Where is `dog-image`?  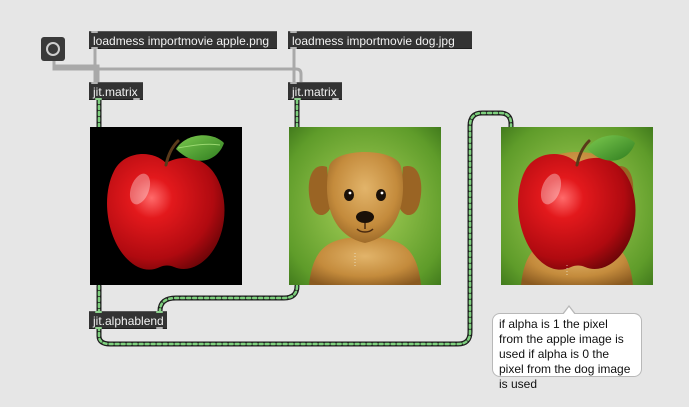
dog-image is located at coordinates (365, 206).